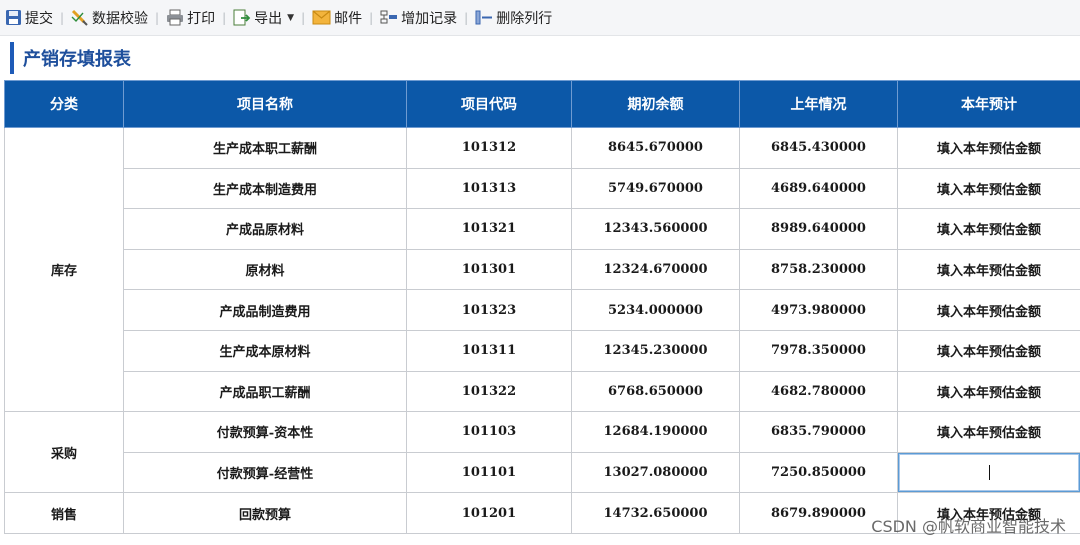  I want to click on opening-balance-cell: 5234.000000, so click(655, 310).